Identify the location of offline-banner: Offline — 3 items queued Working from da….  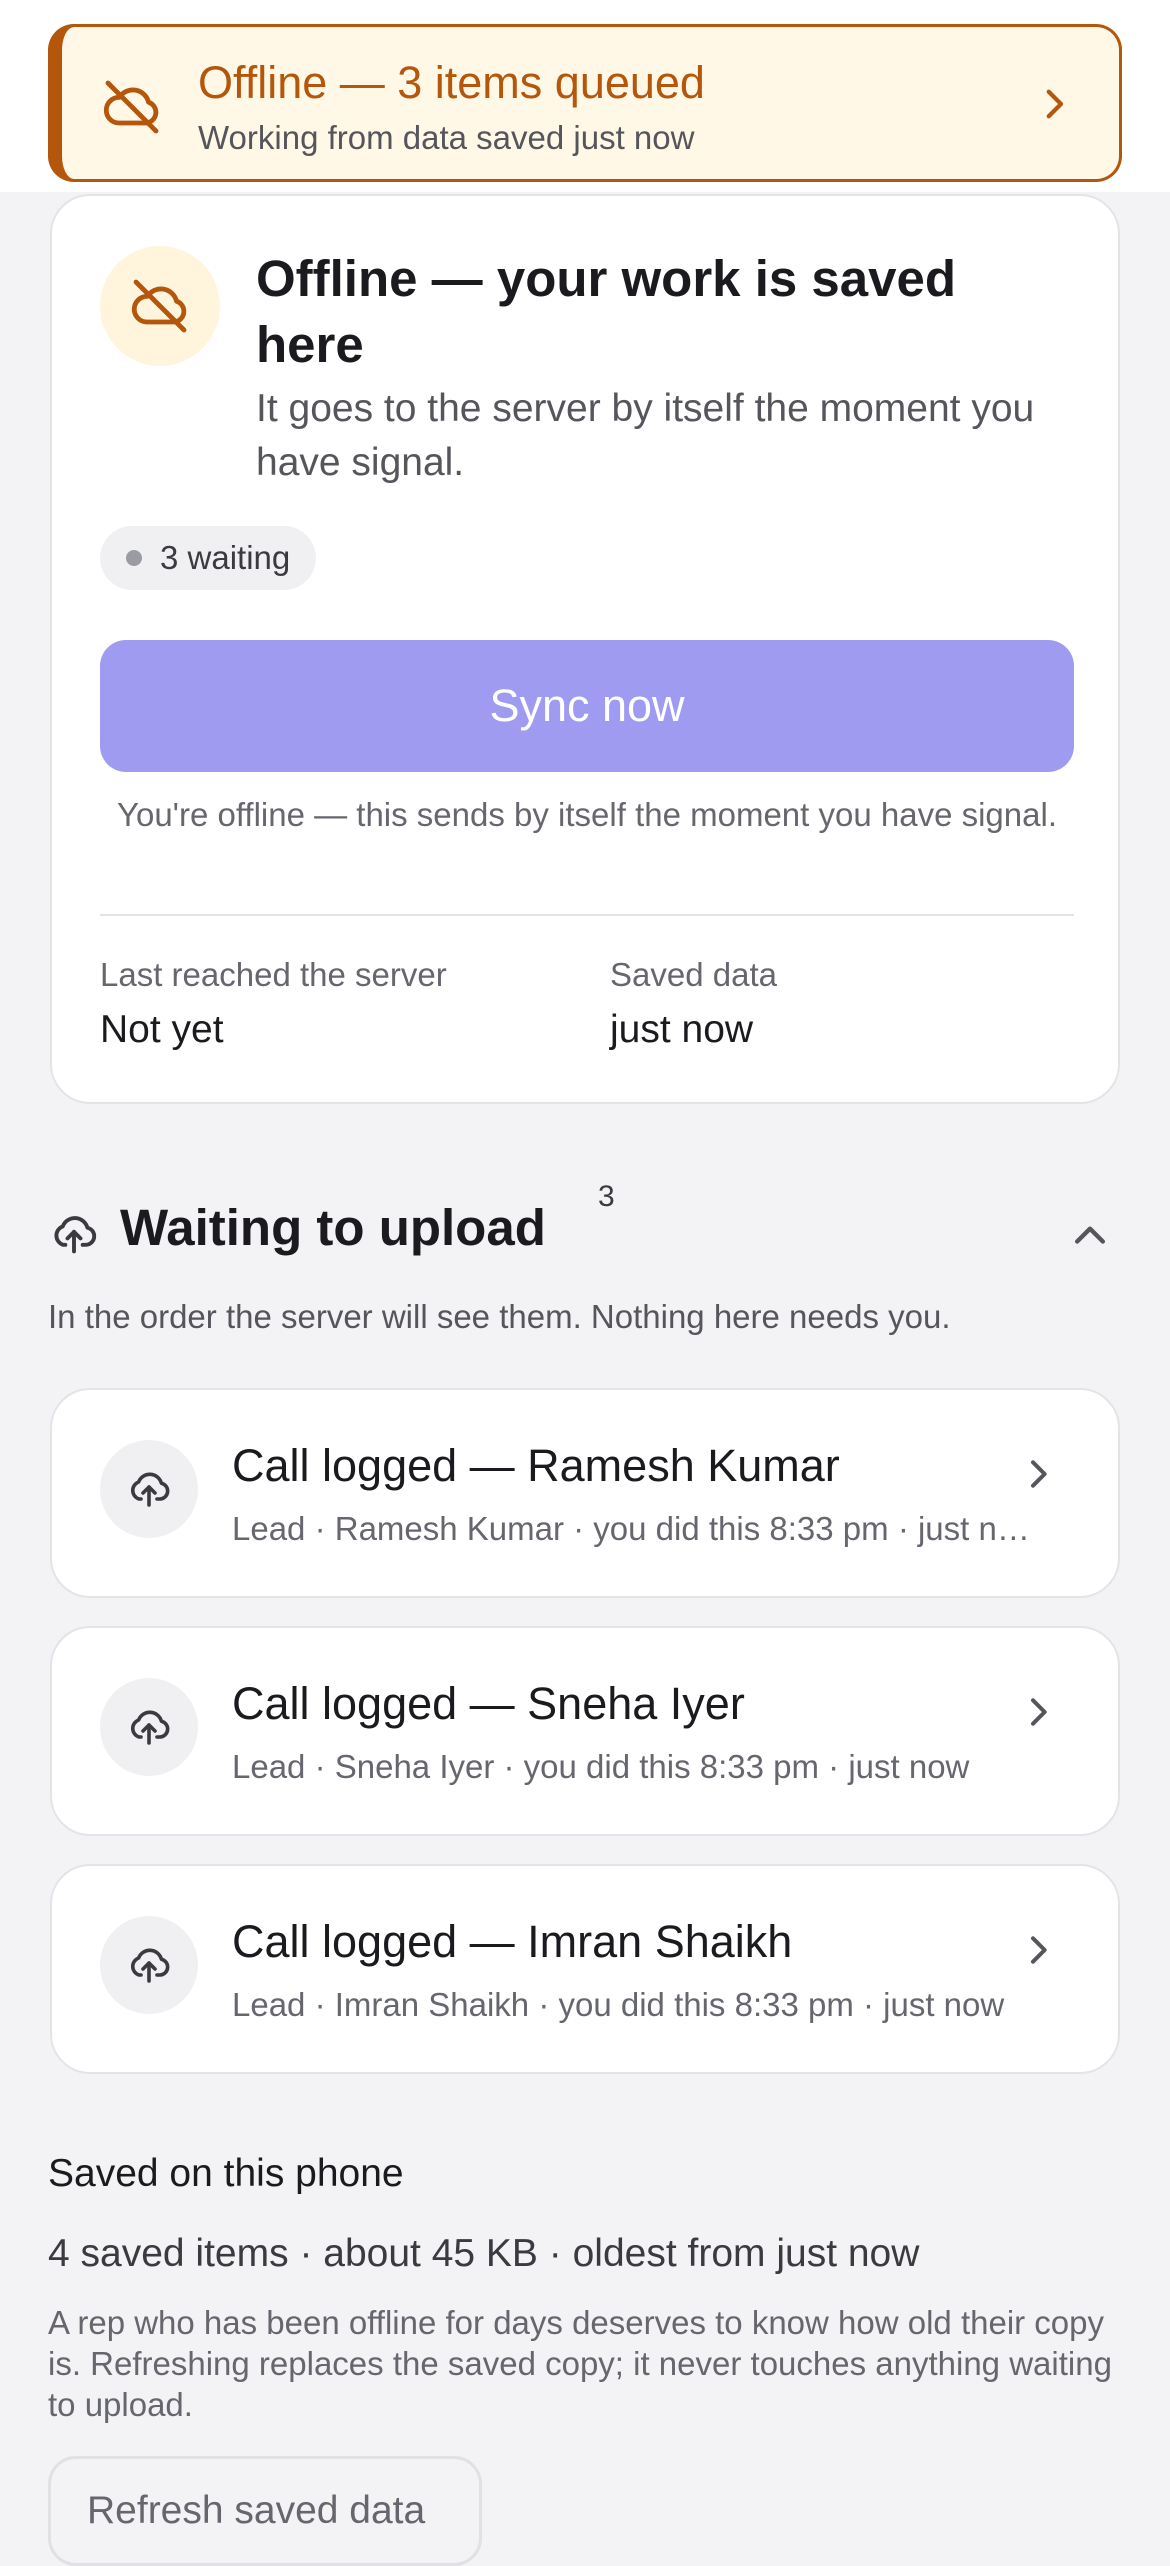
(585, 103).